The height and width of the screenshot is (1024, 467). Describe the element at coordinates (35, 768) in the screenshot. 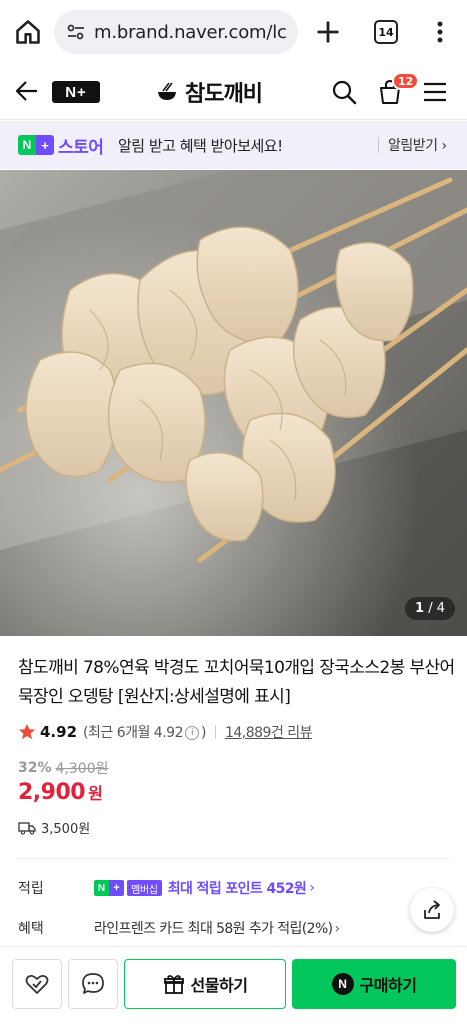

I see `discount-rate: 32%` at that location.